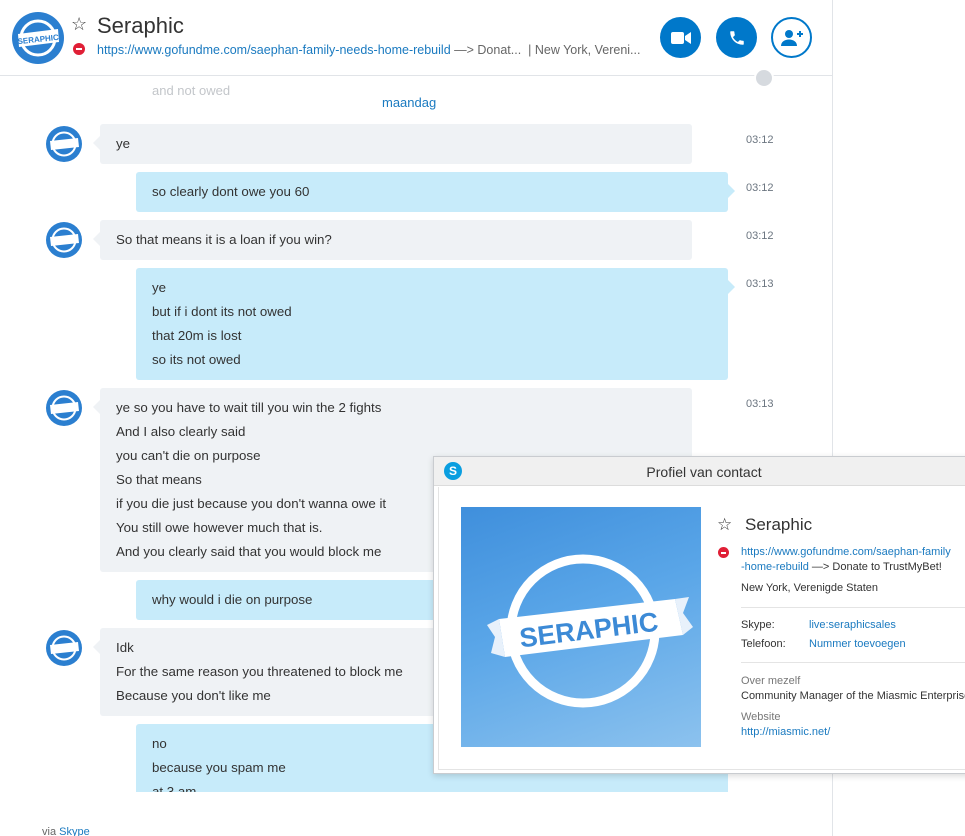  What do you see at coordinates (771, 681) in the screenshot?
I see `about-label: Over mezelf` at bounding box center [771, 681].